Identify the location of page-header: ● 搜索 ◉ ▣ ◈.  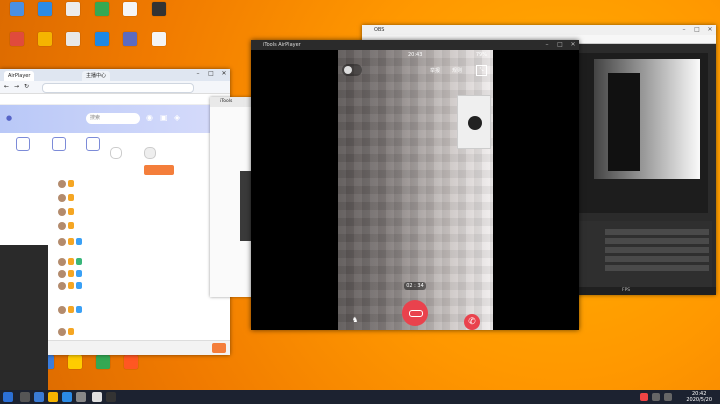
(115, 119).